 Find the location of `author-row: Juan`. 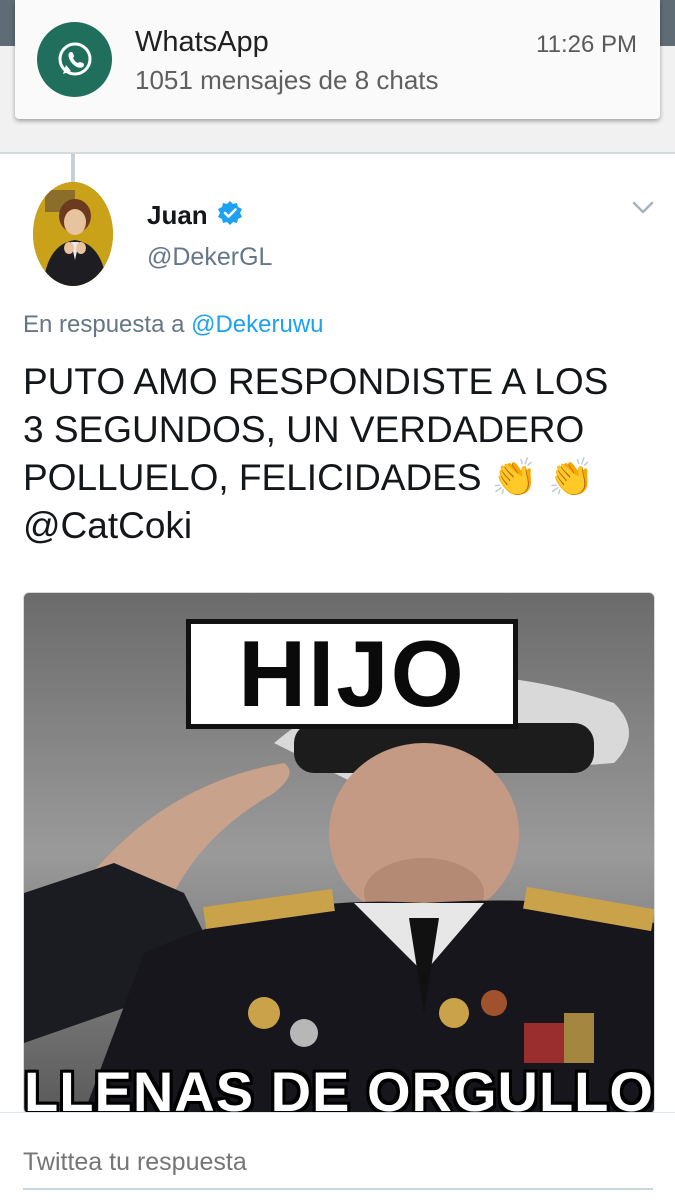

author-row: Juan is located at coordinates (195, 215).